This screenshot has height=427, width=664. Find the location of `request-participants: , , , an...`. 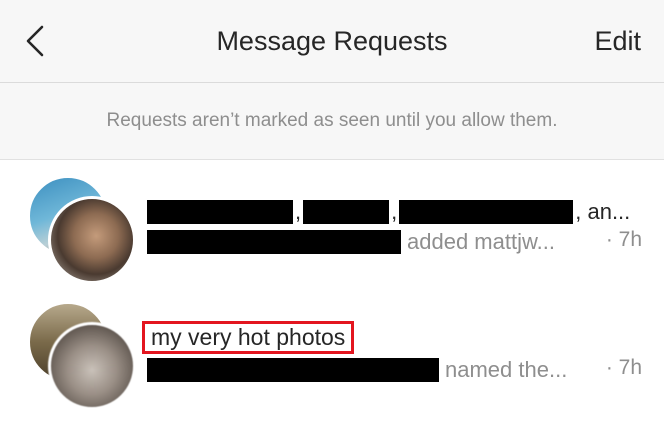

request-participants: , , , an... is located at coordinates (389, 212).